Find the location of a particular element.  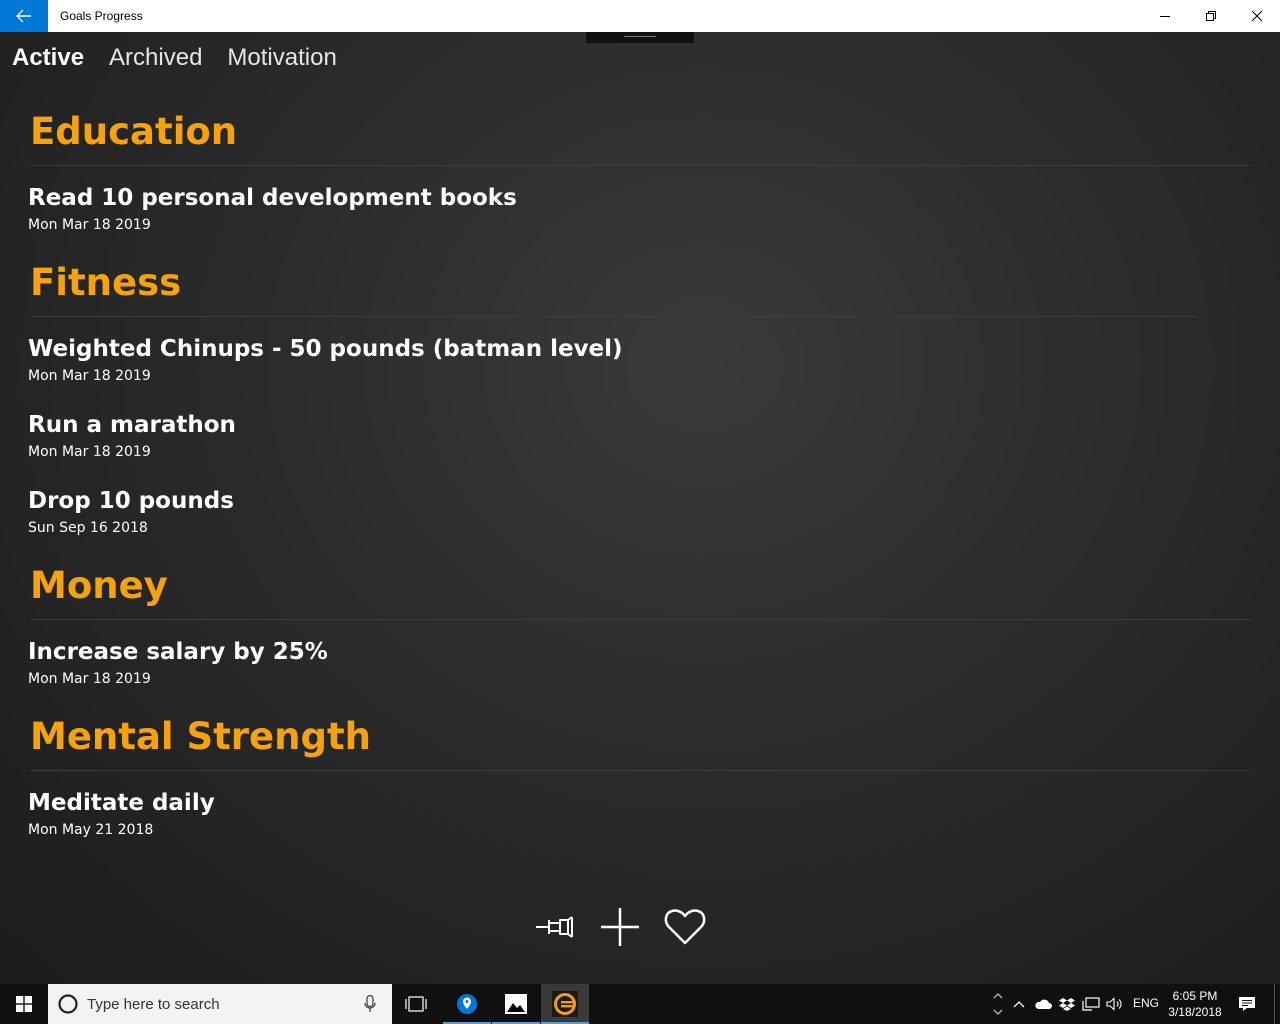

tab-active: Active is located at coordinates (48, 58).